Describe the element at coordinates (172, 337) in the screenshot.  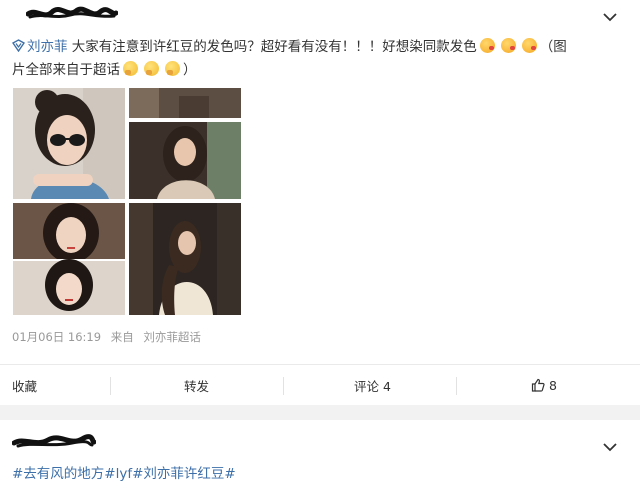
I see `source-link: 刘亦菲超话` at that location.